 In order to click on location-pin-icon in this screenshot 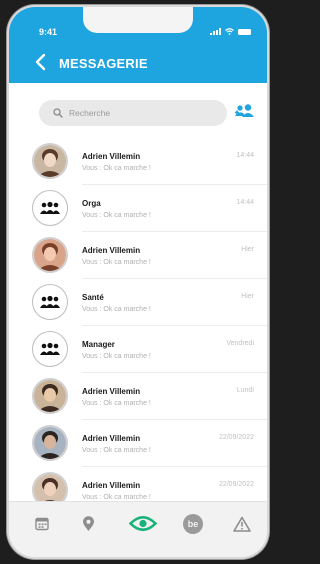, I will do `click(88, 524)`.